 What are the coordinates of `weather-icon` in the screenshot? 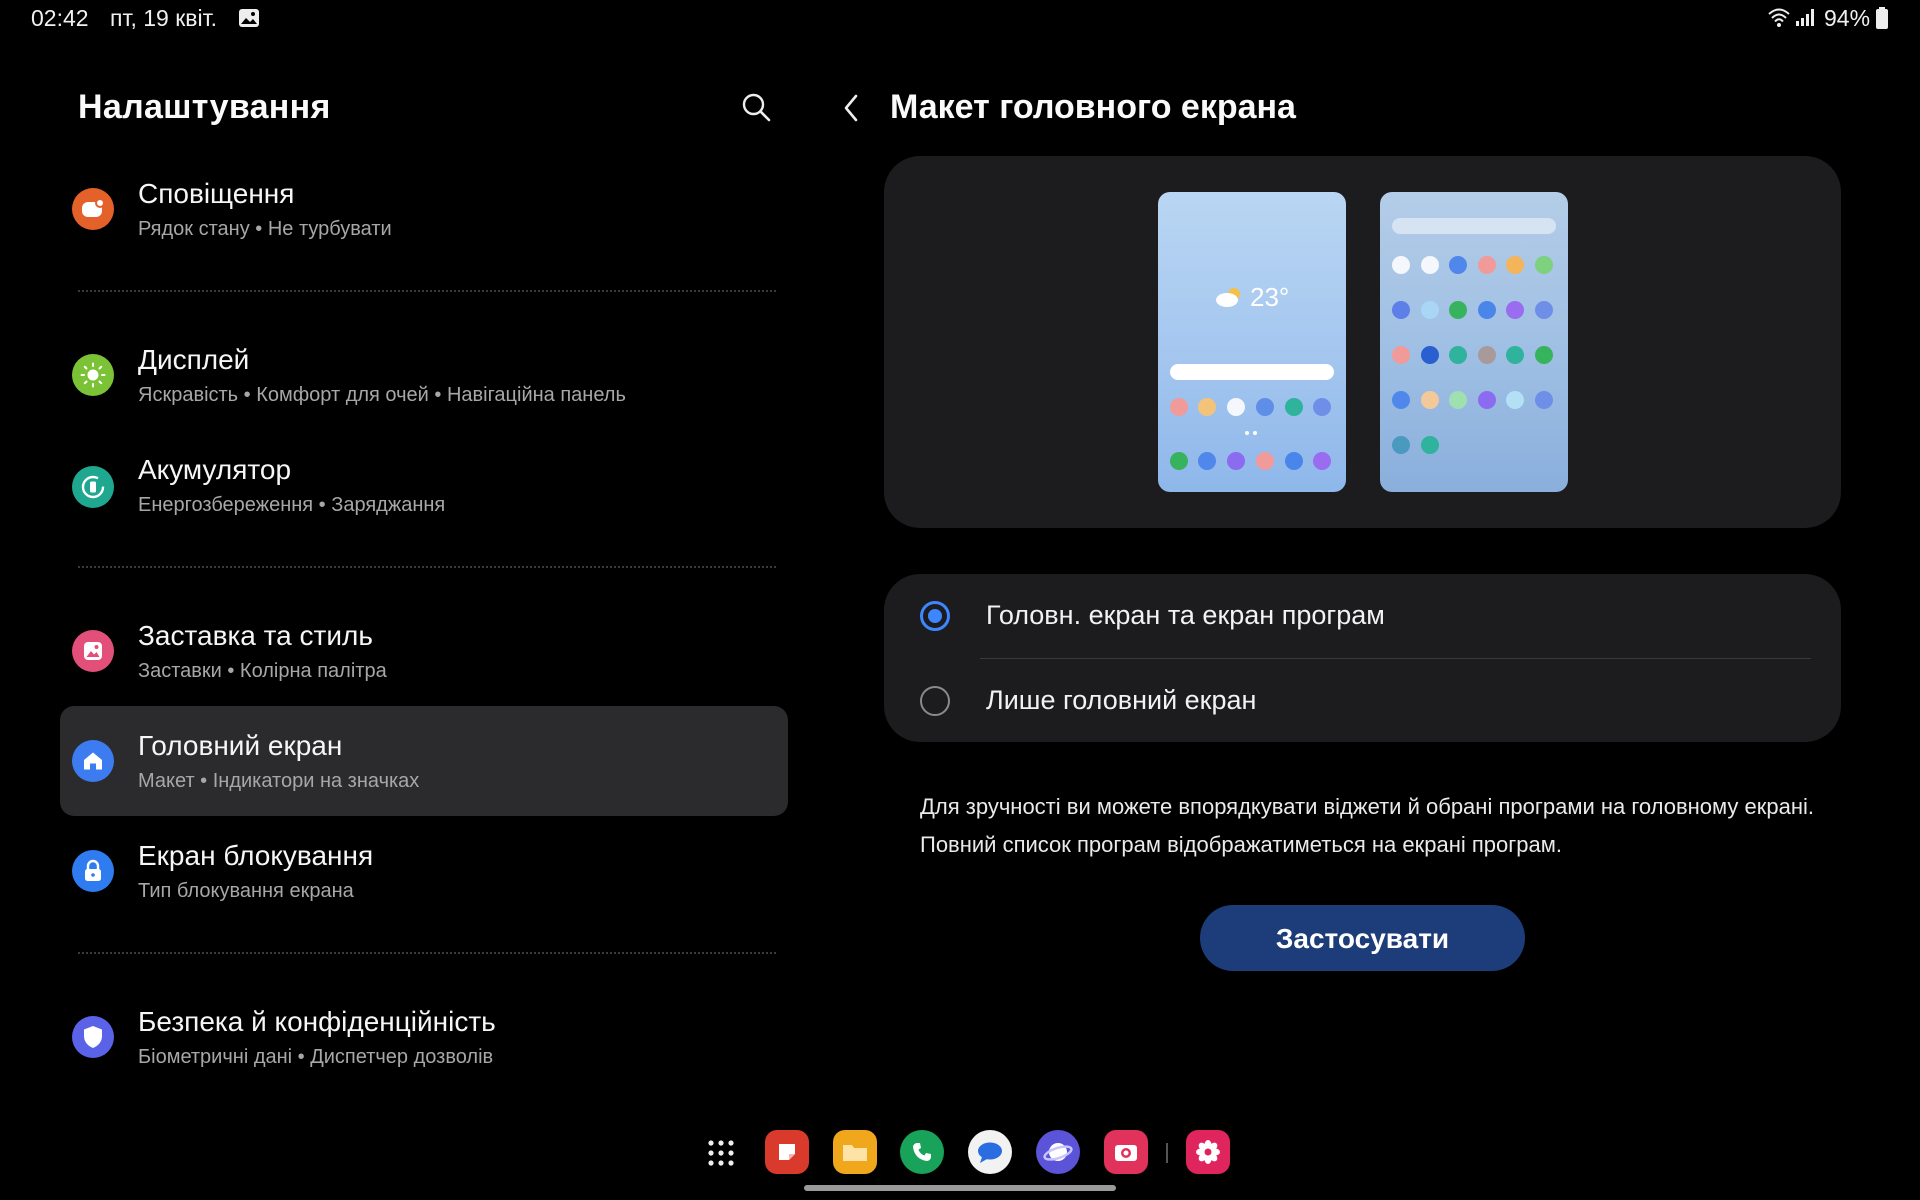 It's located at (1228, 297).